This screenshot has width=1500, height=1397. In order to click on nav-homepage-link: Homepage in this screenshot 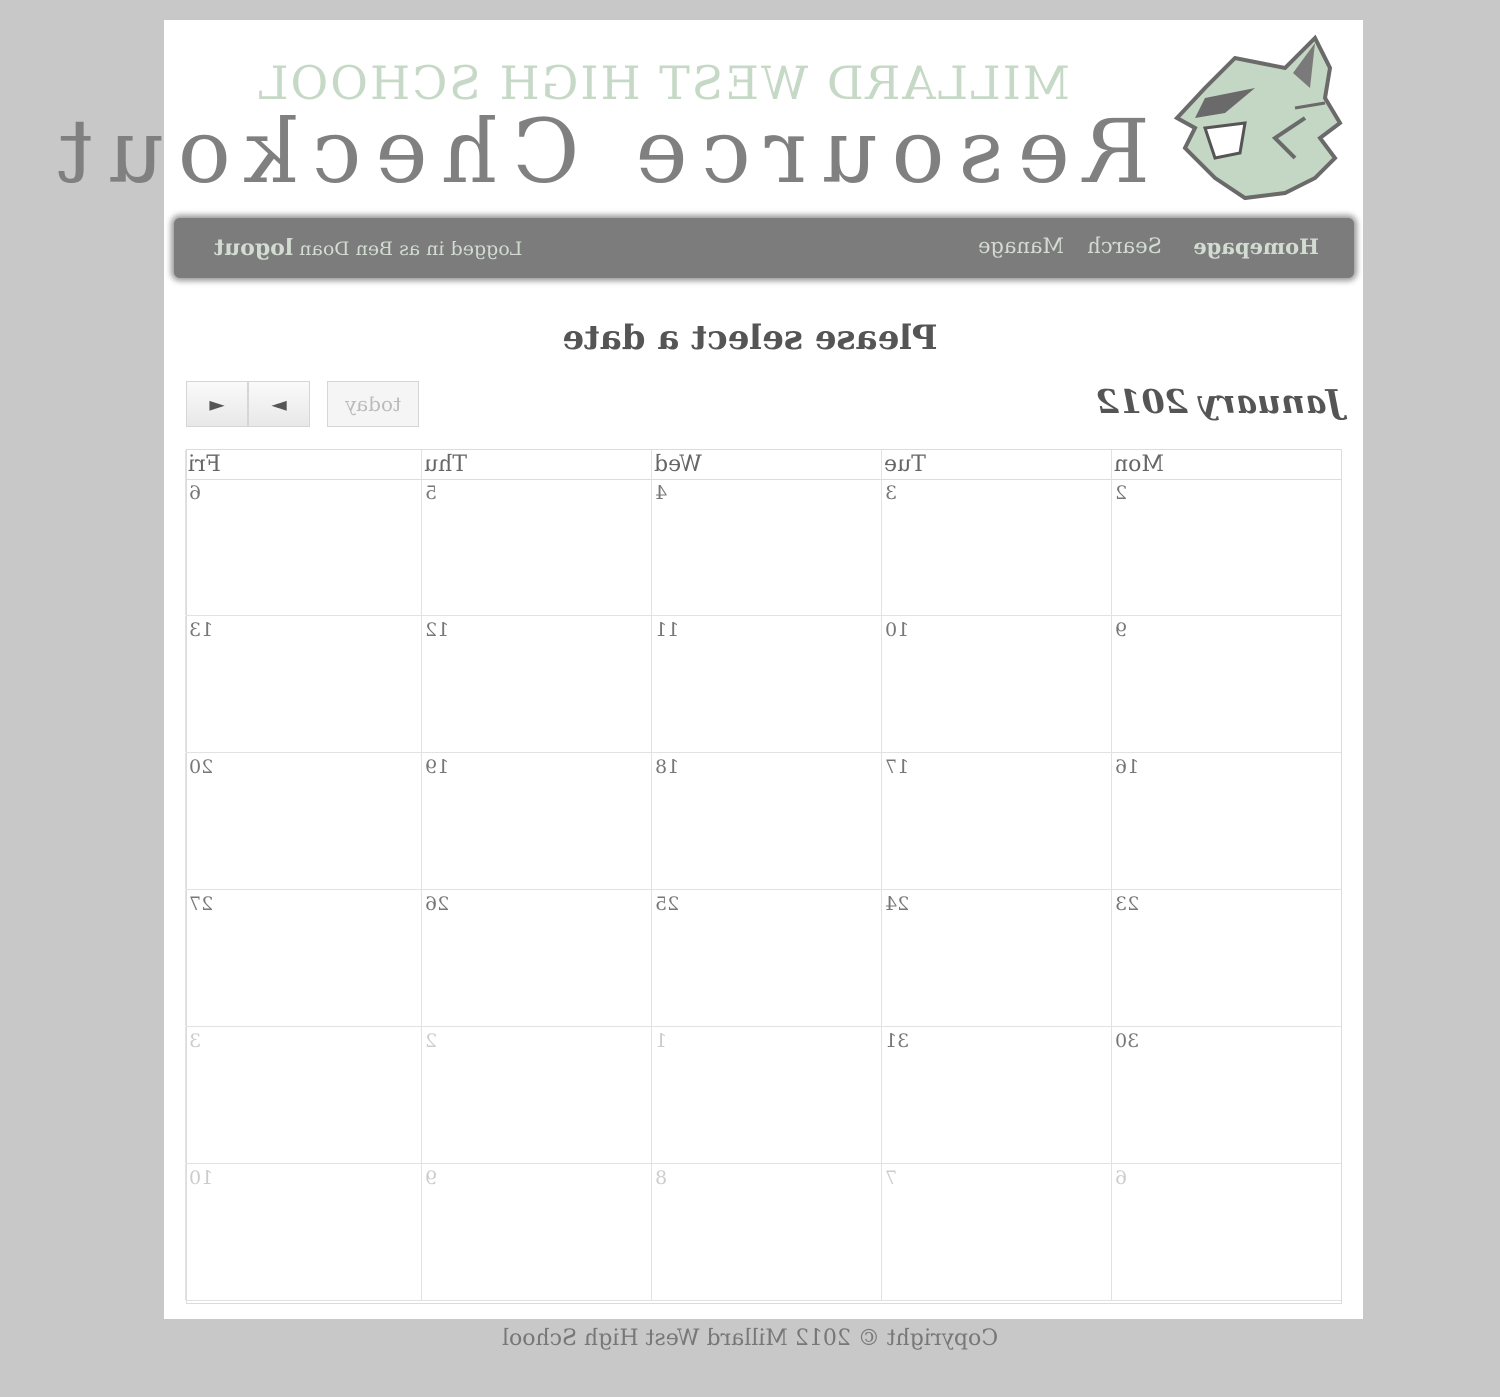, I will do `click(1256, 246)`.